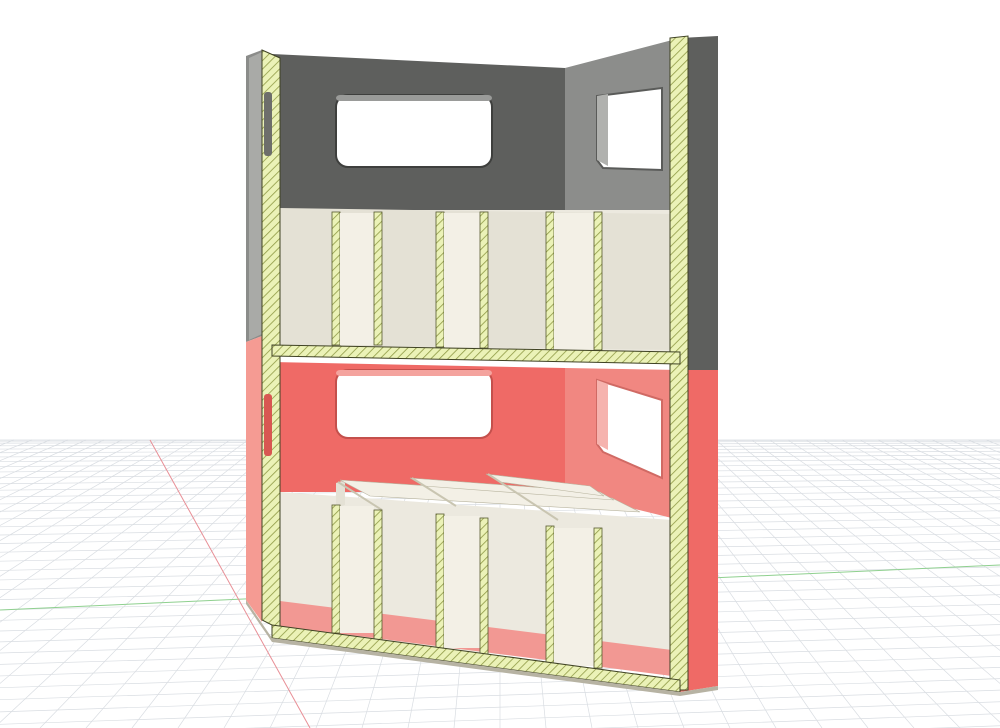  What do you see at coordinates (414, 98) in the screenshot?
I see `upper-back-window-bevel` at bounding box center [414, 98].